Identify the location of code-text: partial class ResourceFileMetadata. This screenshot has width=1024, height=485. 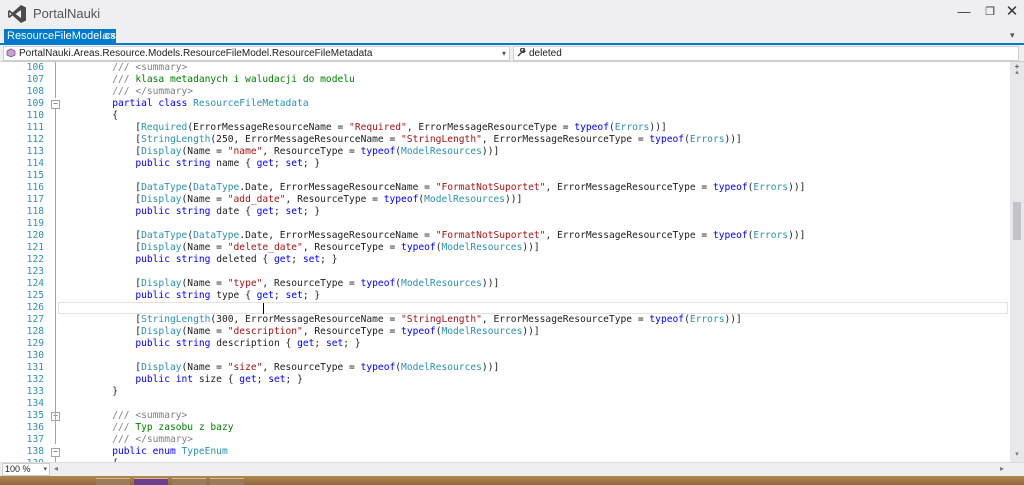
(187, 104).